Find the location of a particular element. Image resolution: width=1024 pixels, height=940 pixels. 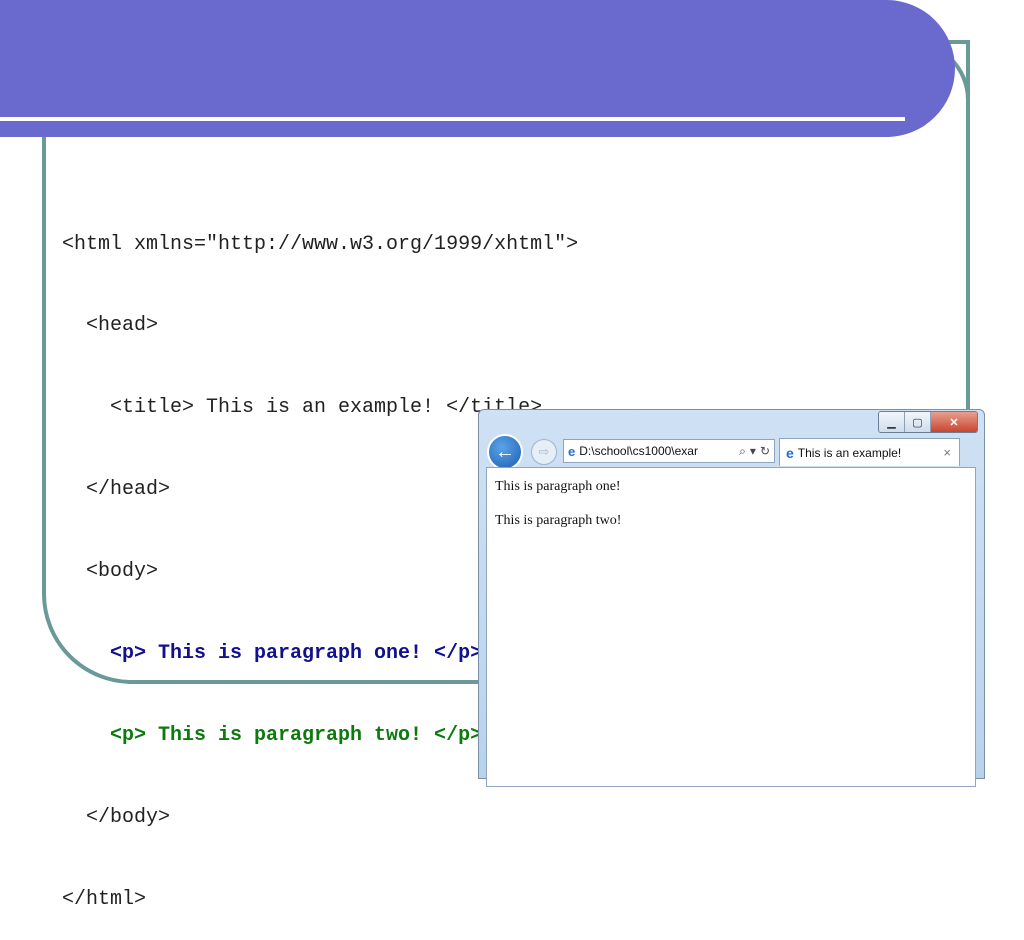

address-bar: e D:\school\cs1000\exar ⌕ ▾ ↻ is located at coordinates (669, 451).